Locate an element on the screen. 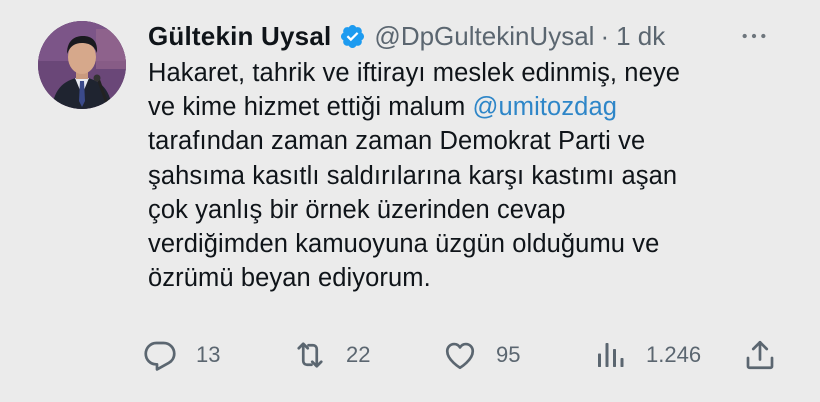  avatar is located at coordinates (82, 65).